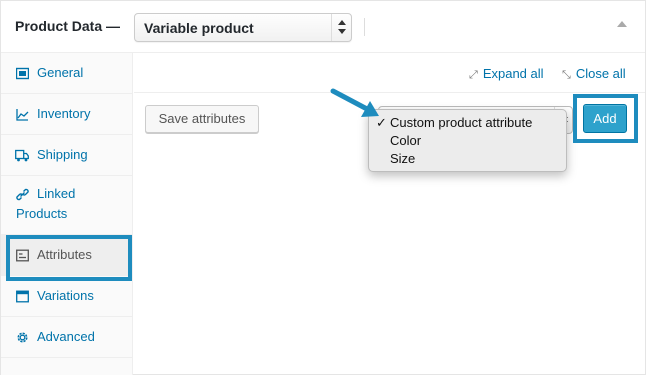 The width and height of the screenshot is (646, 375). I want to click on tab-general-label: General, so click(60, 72).